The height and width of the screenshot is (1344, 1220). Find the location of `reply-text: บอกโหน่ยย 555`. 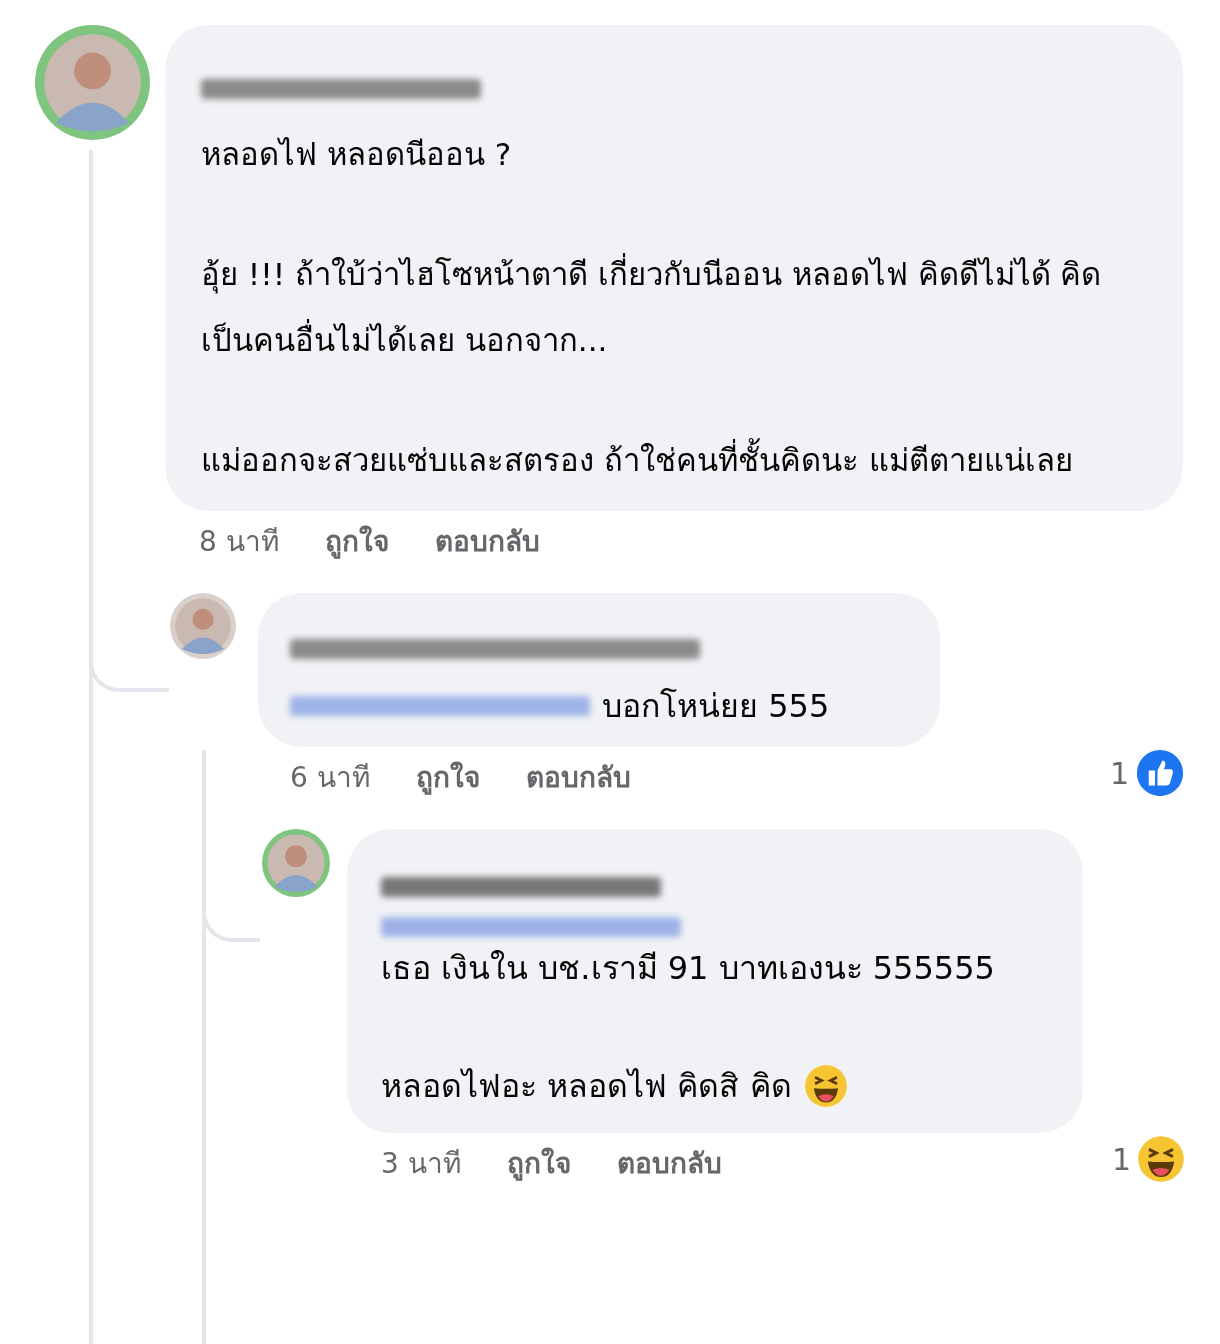

reply-text: บอกโหน่ยย 555 is located at coordinates (716, 706).